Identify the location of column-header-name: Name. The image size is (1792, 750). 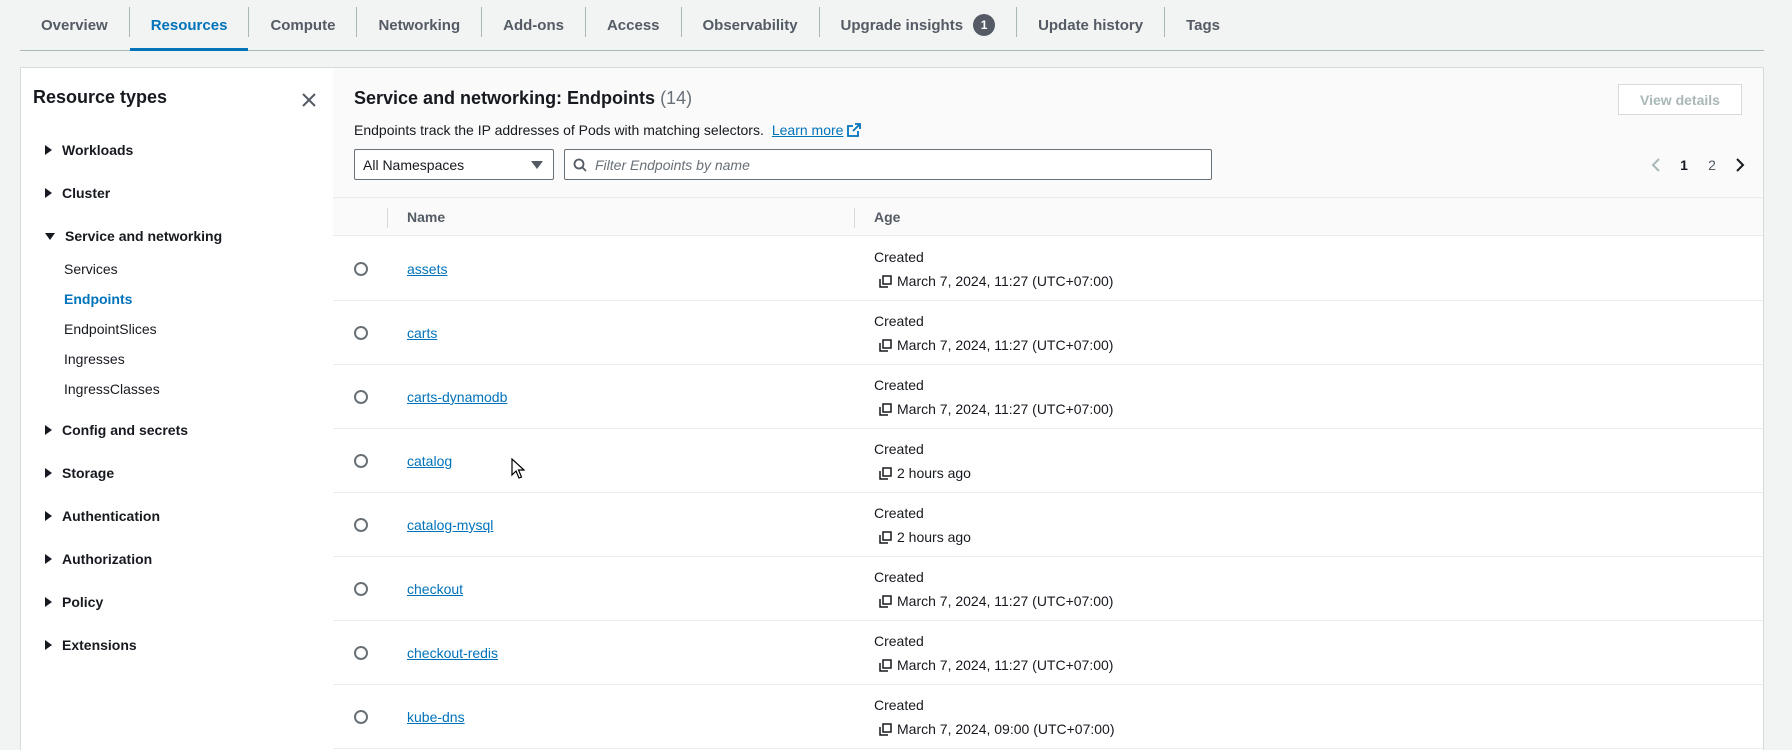
(426, 217).